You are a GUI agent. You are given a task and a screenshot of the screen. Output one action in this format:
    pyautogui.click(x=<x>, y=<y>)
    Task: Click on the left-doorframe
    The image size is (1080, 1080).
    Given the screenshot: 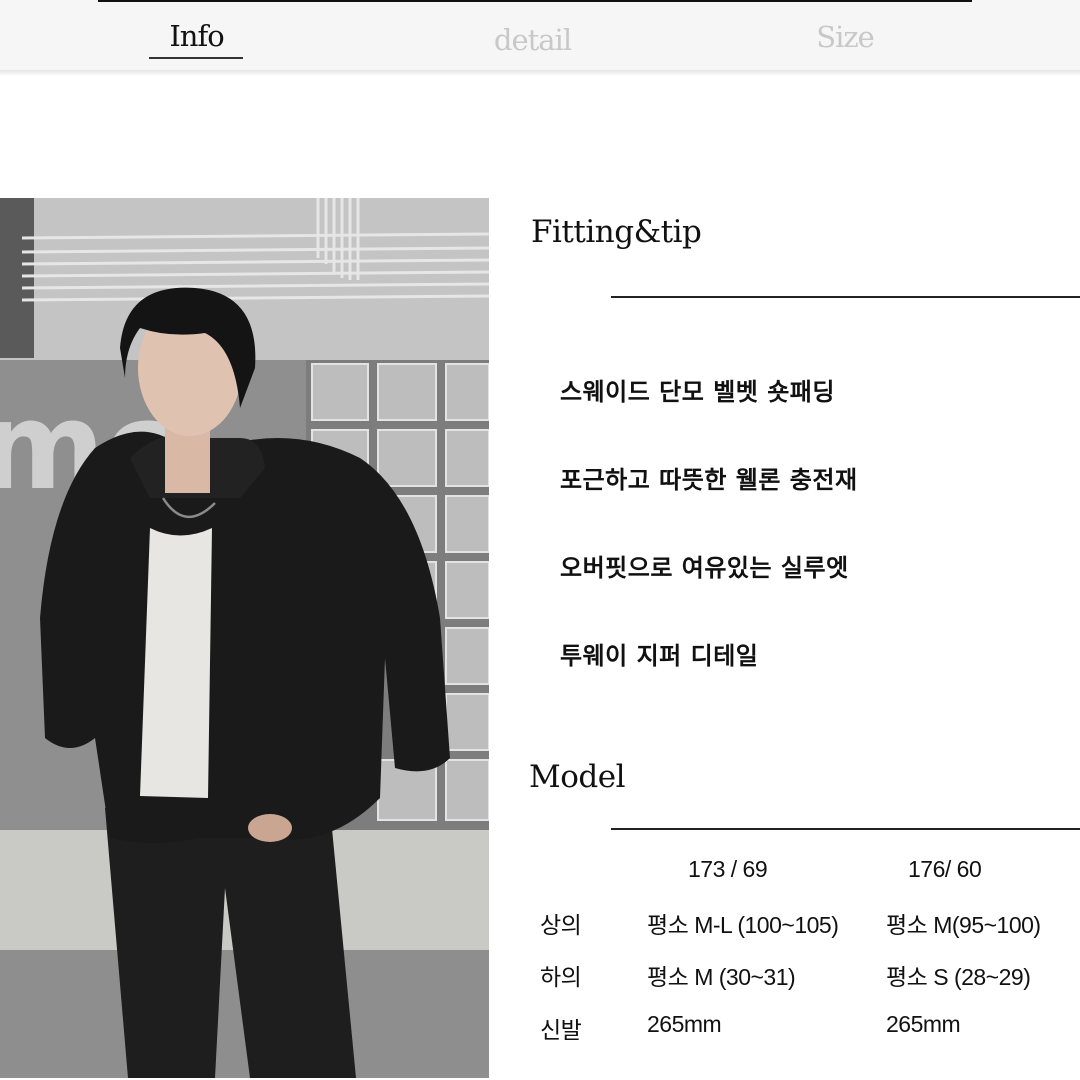 What is the action you would take?
    pyautogui.click(x=17, y=278)
    